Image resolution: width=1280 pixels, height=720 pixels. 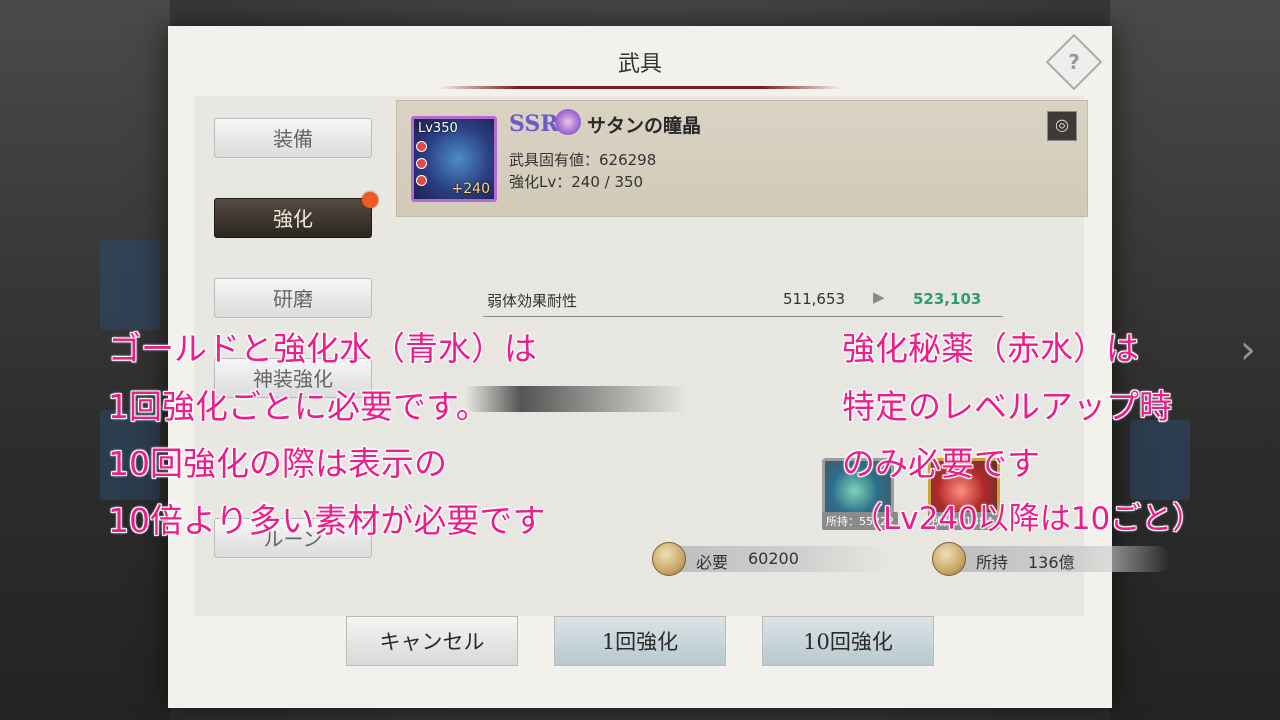 What do you see at coordinates (421, 166) in the screenshot?
I see `rune-slots` at bounding box center [421, 166].